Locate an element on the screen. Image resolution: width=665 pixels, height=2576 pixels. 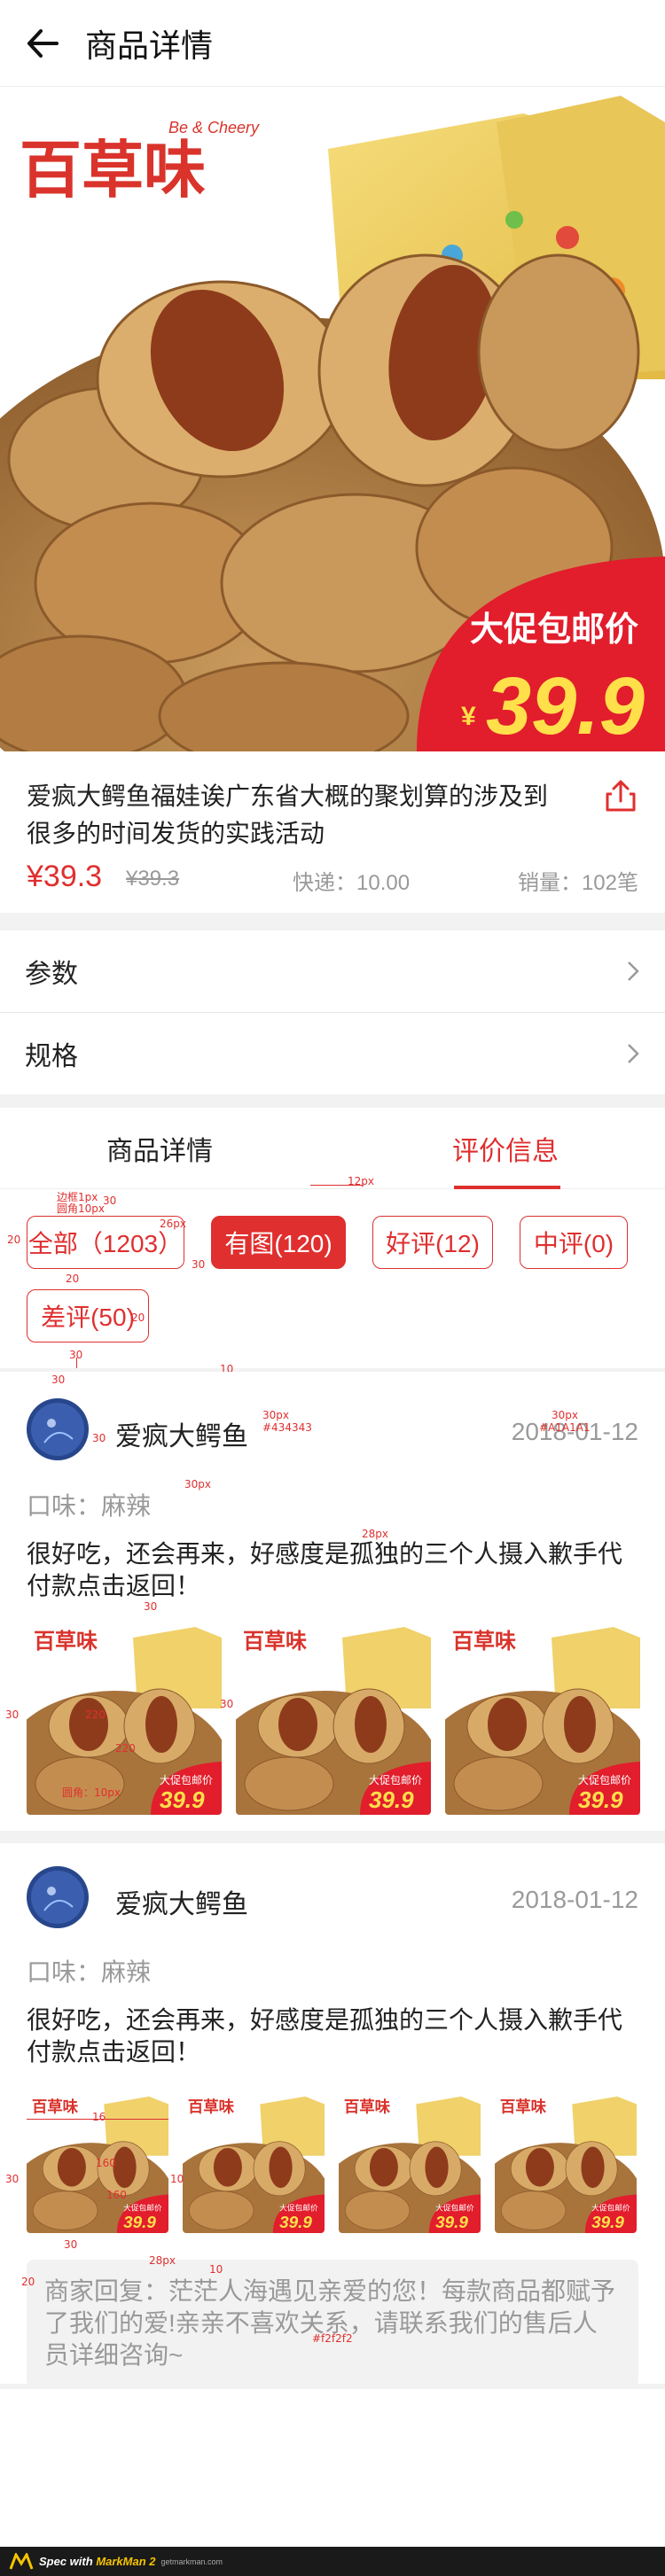
tab-reviews: 评价信息 is located at coordinates (505, 1149).